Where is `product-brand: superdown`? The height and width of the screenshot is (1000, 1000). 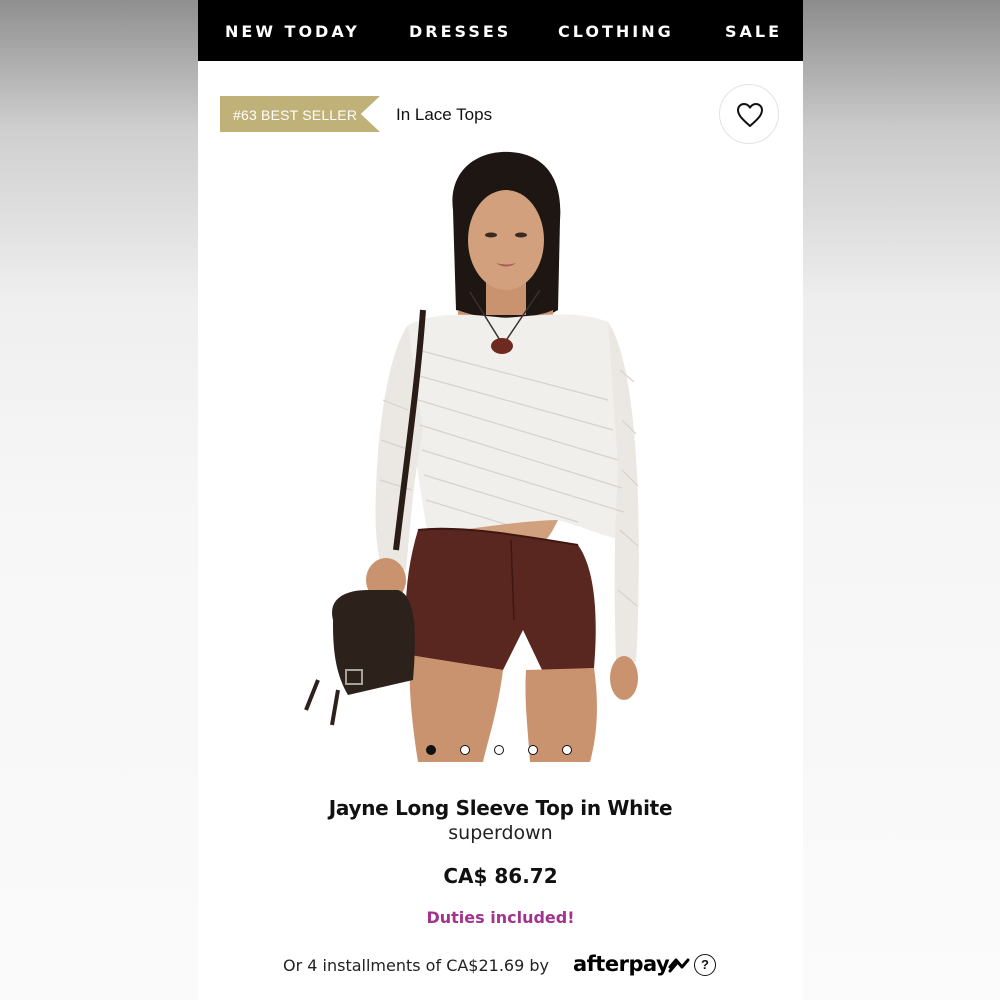
product-brand: superdown is located at coordinates (500, 833).